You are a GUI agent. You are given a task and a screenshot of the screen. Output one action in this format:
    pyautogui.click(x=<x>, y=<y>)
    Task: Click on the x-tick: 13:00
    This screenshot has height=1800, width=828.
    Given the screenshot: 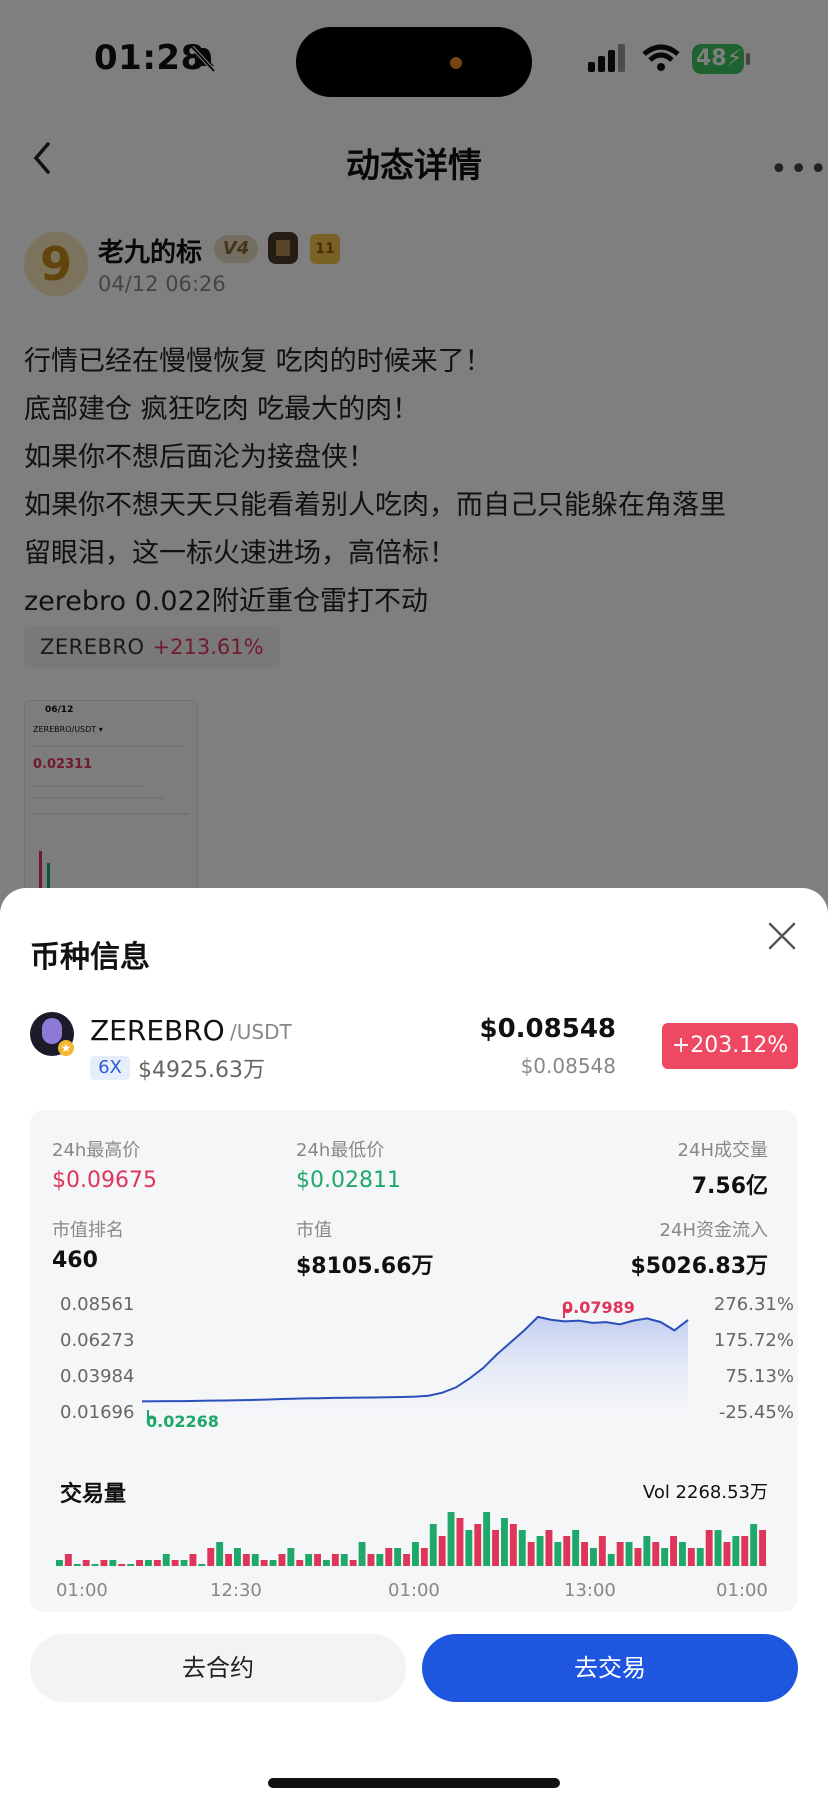 What is the action you would take?
    pyautogui.click(x=590, y=1590)
    